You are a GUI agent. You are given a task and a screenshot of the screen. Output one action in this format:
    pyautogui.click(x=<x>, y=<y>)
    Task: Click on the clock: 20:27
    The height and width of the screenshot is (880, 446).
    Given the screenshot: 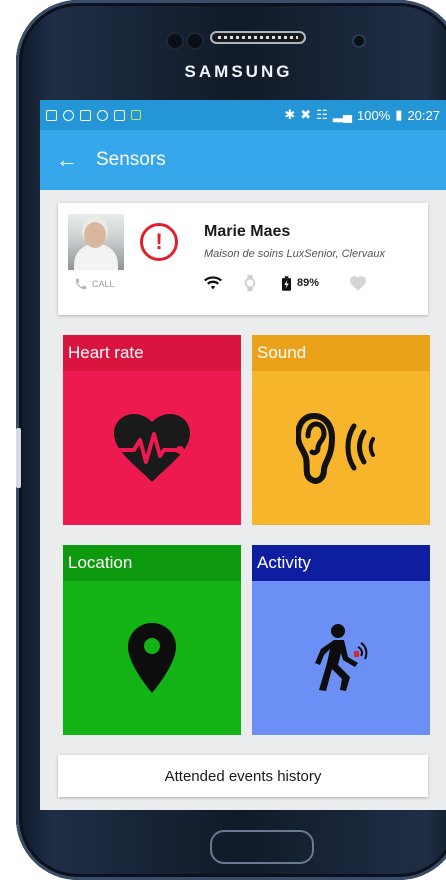 What is the action you would take?
    pyautogui.click(x=423, y=115)
    